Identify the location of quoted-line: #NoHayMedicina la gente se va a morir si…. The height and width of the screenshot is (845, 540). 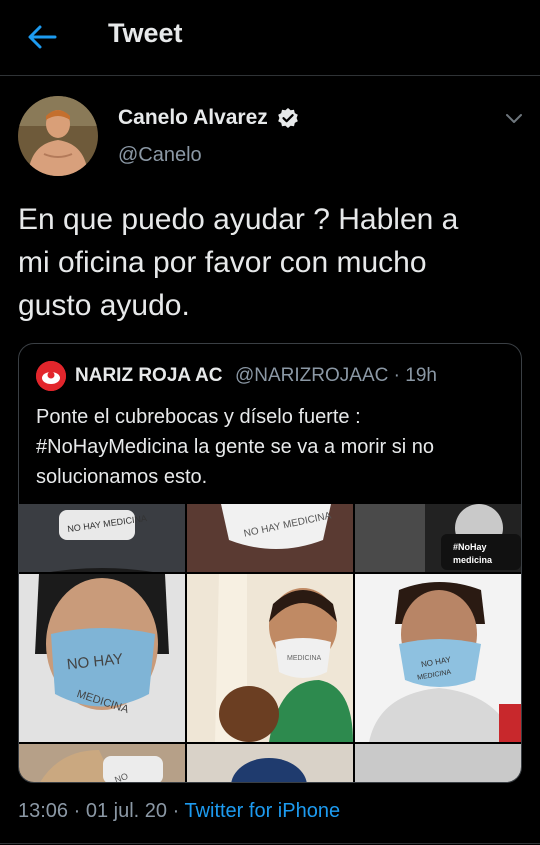
(235, 447).